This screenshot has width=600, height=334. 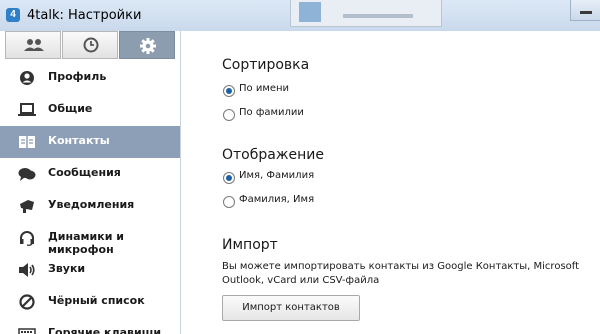 I want to click on sidebar-item-general: Общие, so click(x=90, y=110).